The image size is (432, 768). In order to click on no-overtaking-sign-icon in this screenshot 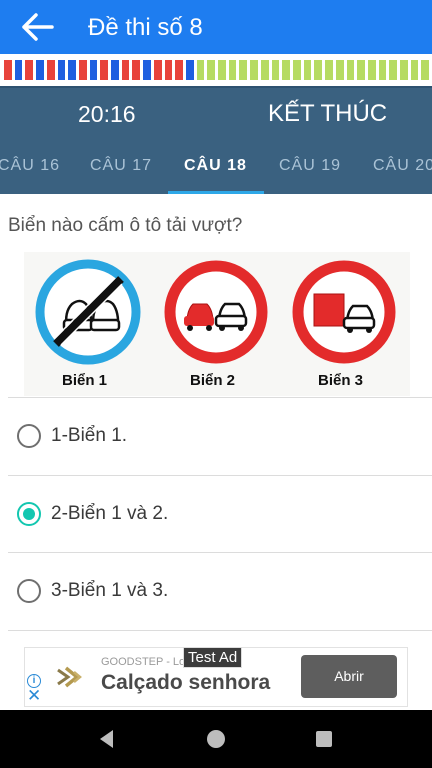, I will do `click(216, 312)`.